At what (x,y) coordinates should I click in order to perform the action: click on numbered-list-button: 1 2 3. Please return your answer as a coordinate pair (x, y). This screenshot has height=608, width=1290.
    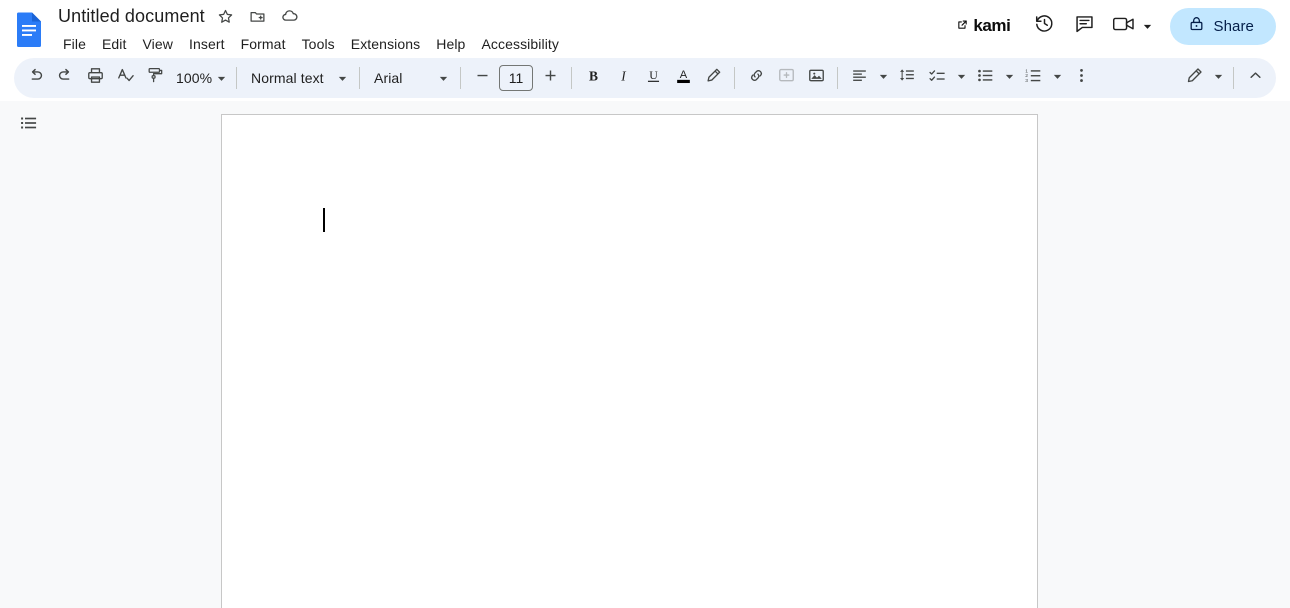
    Looking at the image, I should click on (1033, 78).